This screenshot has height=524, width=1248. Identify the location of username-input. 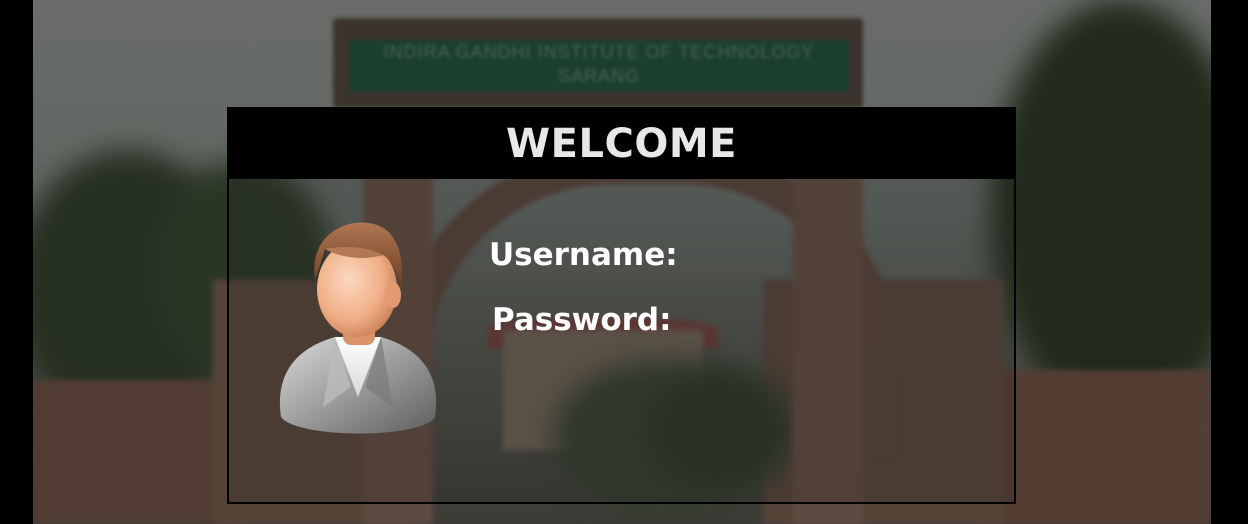
(831, 257).